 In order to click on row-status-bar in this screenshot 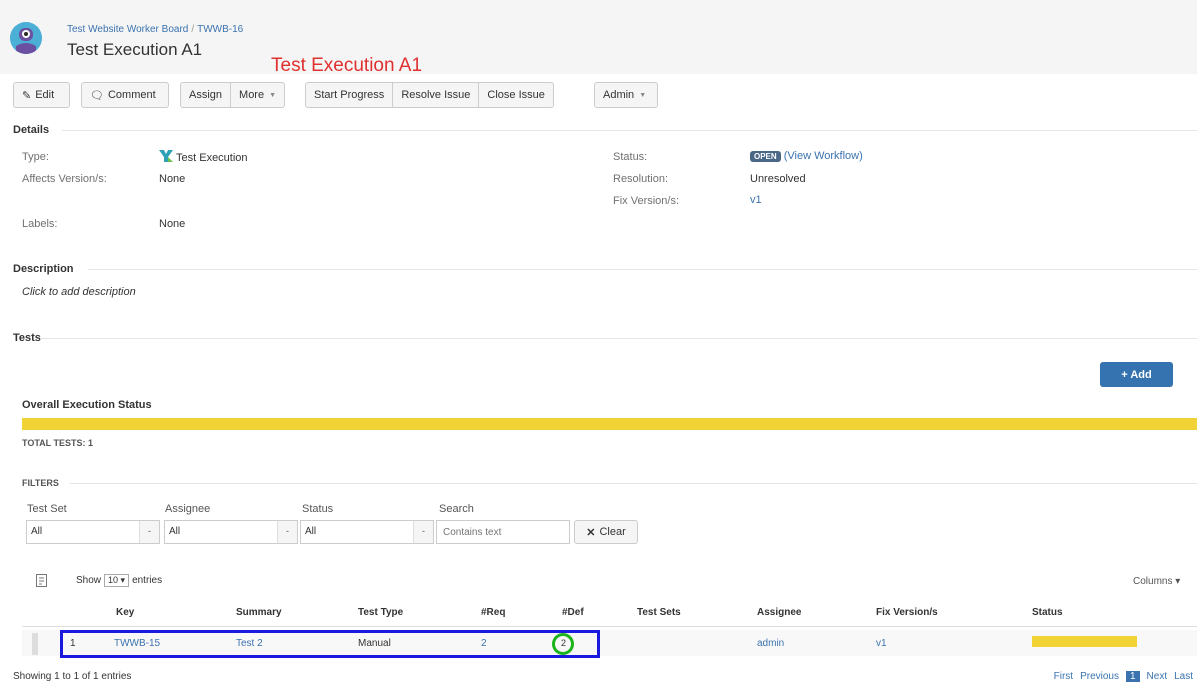, I will do `click(1084, 641)`.